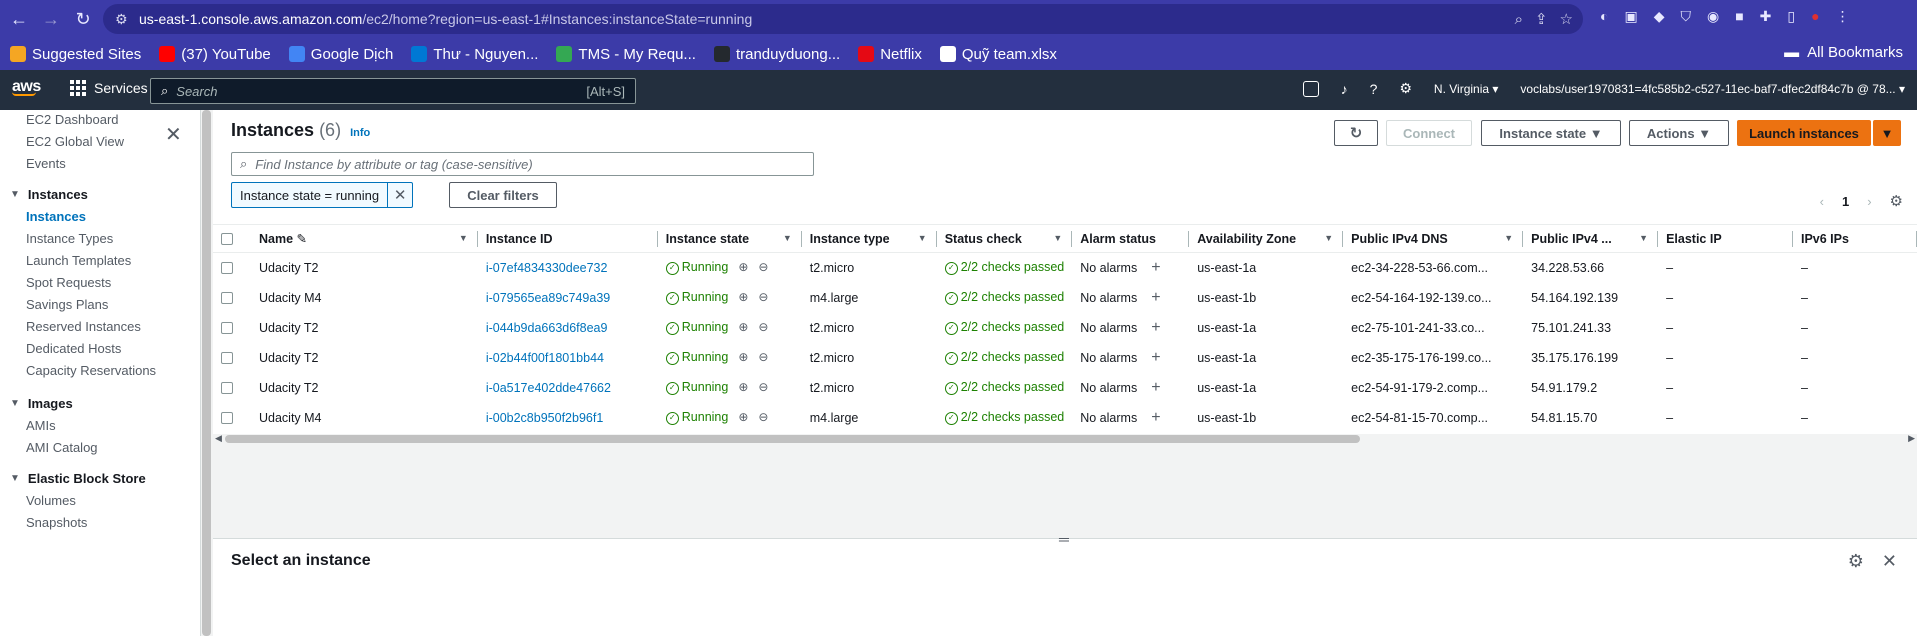 This screenshot has height=636, width=1917. Describe the element at coordinates (46, 163) in the screenshot. I see `sidebar-item: Events` at that location.